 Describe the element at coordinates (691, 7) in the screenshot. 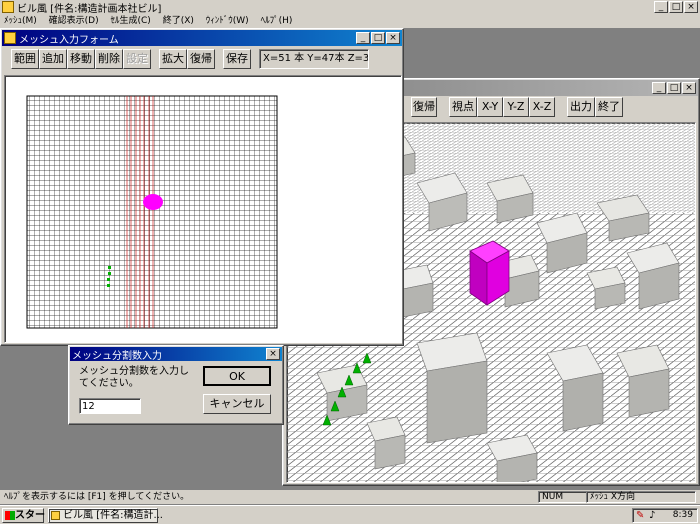

I see `app-close-button: ×` at that location.